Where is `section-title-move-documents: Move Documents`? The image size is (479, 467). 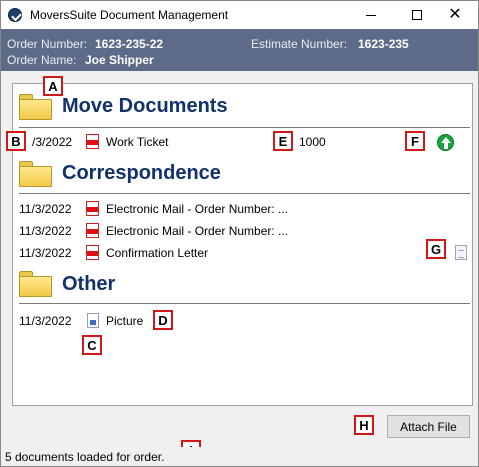
section-title-move-documents: Move Documents is located at coordinates (145, 106).